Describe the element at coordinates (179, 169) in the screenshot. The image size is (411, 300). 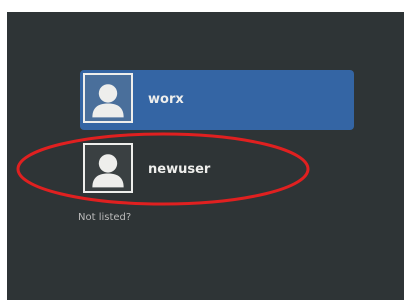
I see `username-label: newuser` at that location.